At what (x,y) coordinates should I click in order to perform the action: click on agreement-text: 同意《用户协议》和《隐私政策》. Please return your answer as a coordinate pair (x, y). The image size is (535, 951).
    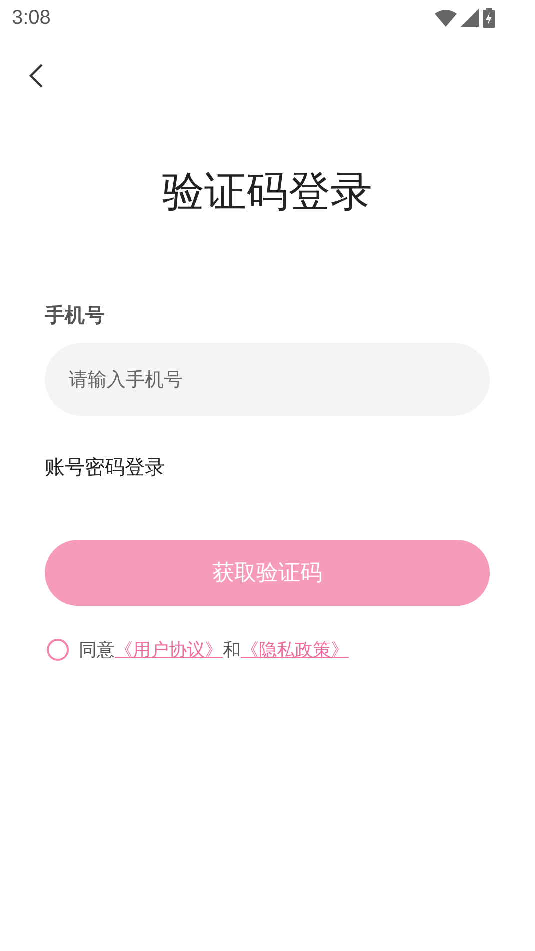
    Looking at the image, I should click on (214, 650).